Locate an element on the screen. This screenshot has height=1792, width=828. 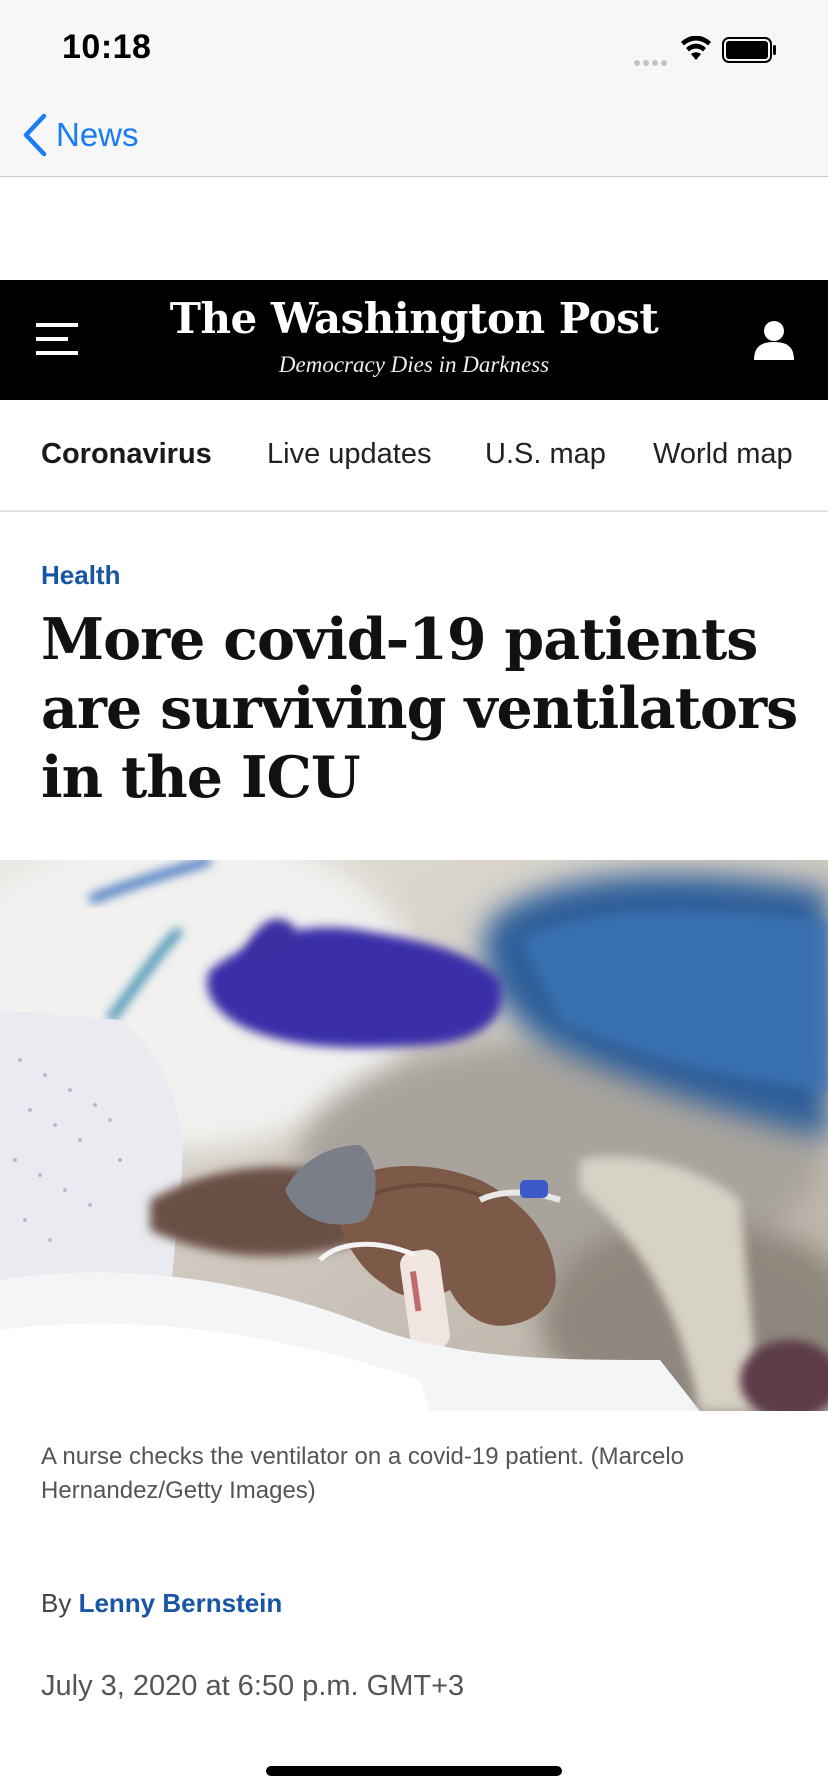
back-button-label: News is located at coordinates (97, 134).